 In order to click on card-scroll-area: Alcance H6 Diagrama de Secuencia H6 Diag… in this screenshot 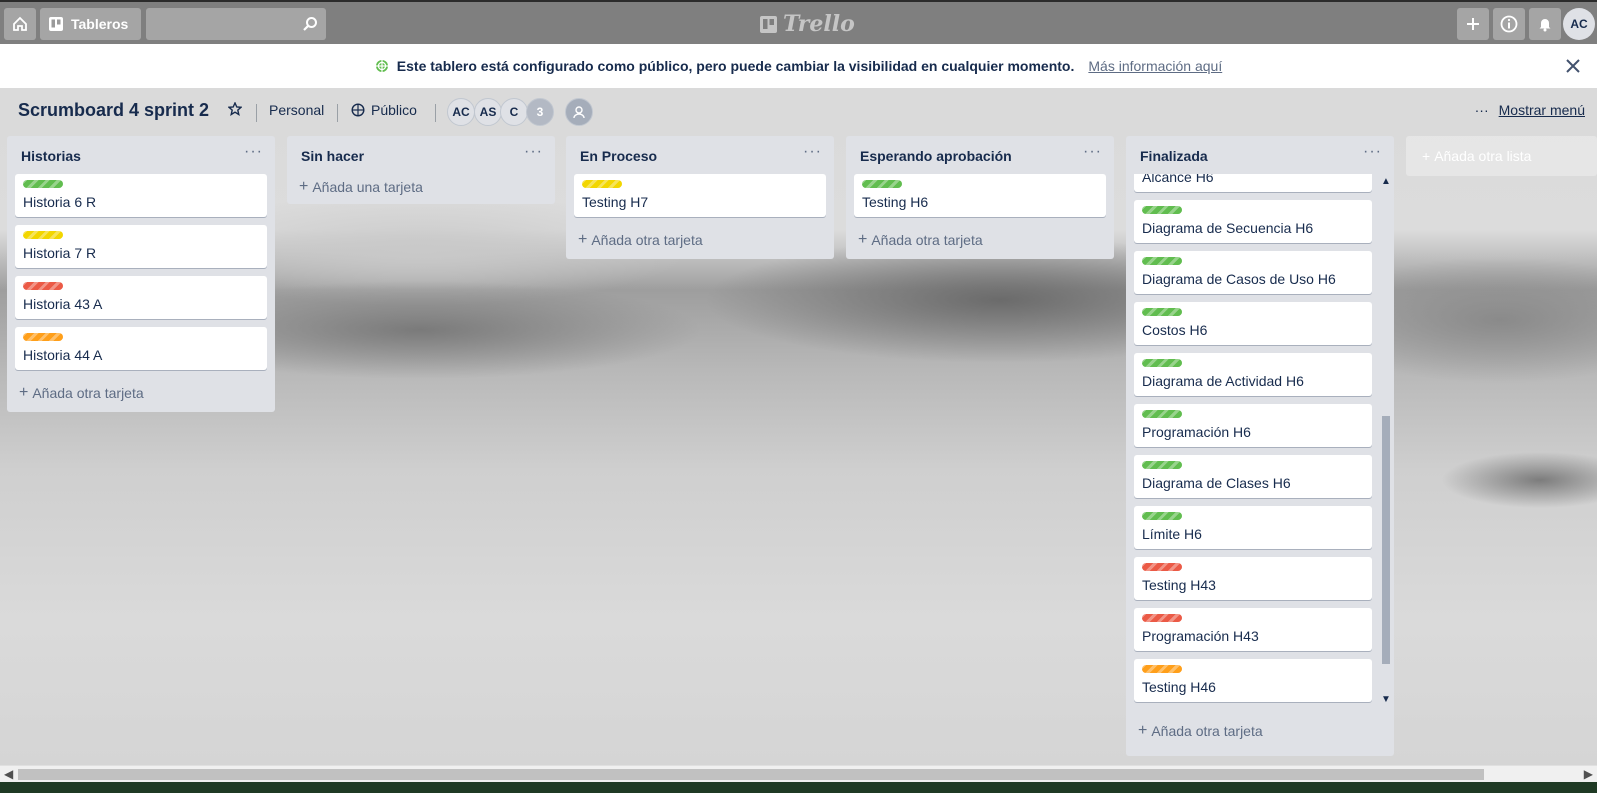, I will do `click(1260, 439)`.